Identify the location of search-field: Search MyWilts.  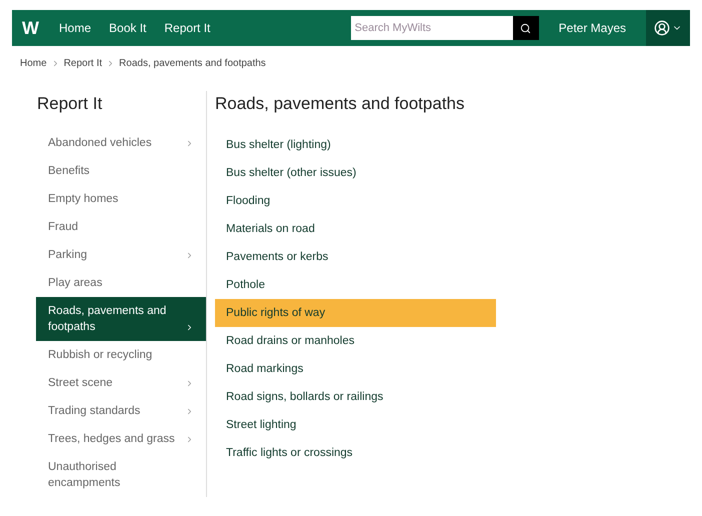
(431, 28).